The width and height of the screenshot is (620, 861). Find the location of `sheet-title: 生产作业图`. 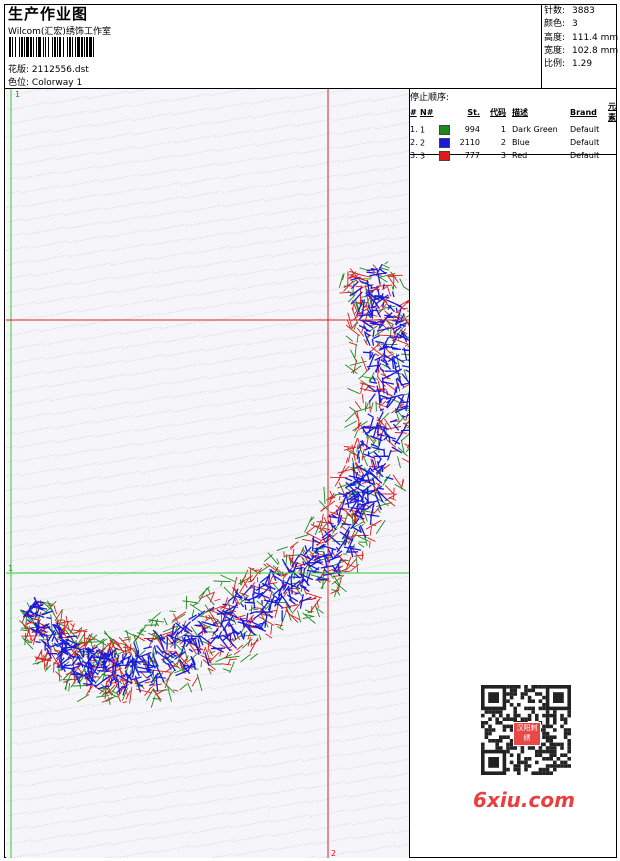

sheet-title: 生产作业图 is located at coordinates (48, 14).